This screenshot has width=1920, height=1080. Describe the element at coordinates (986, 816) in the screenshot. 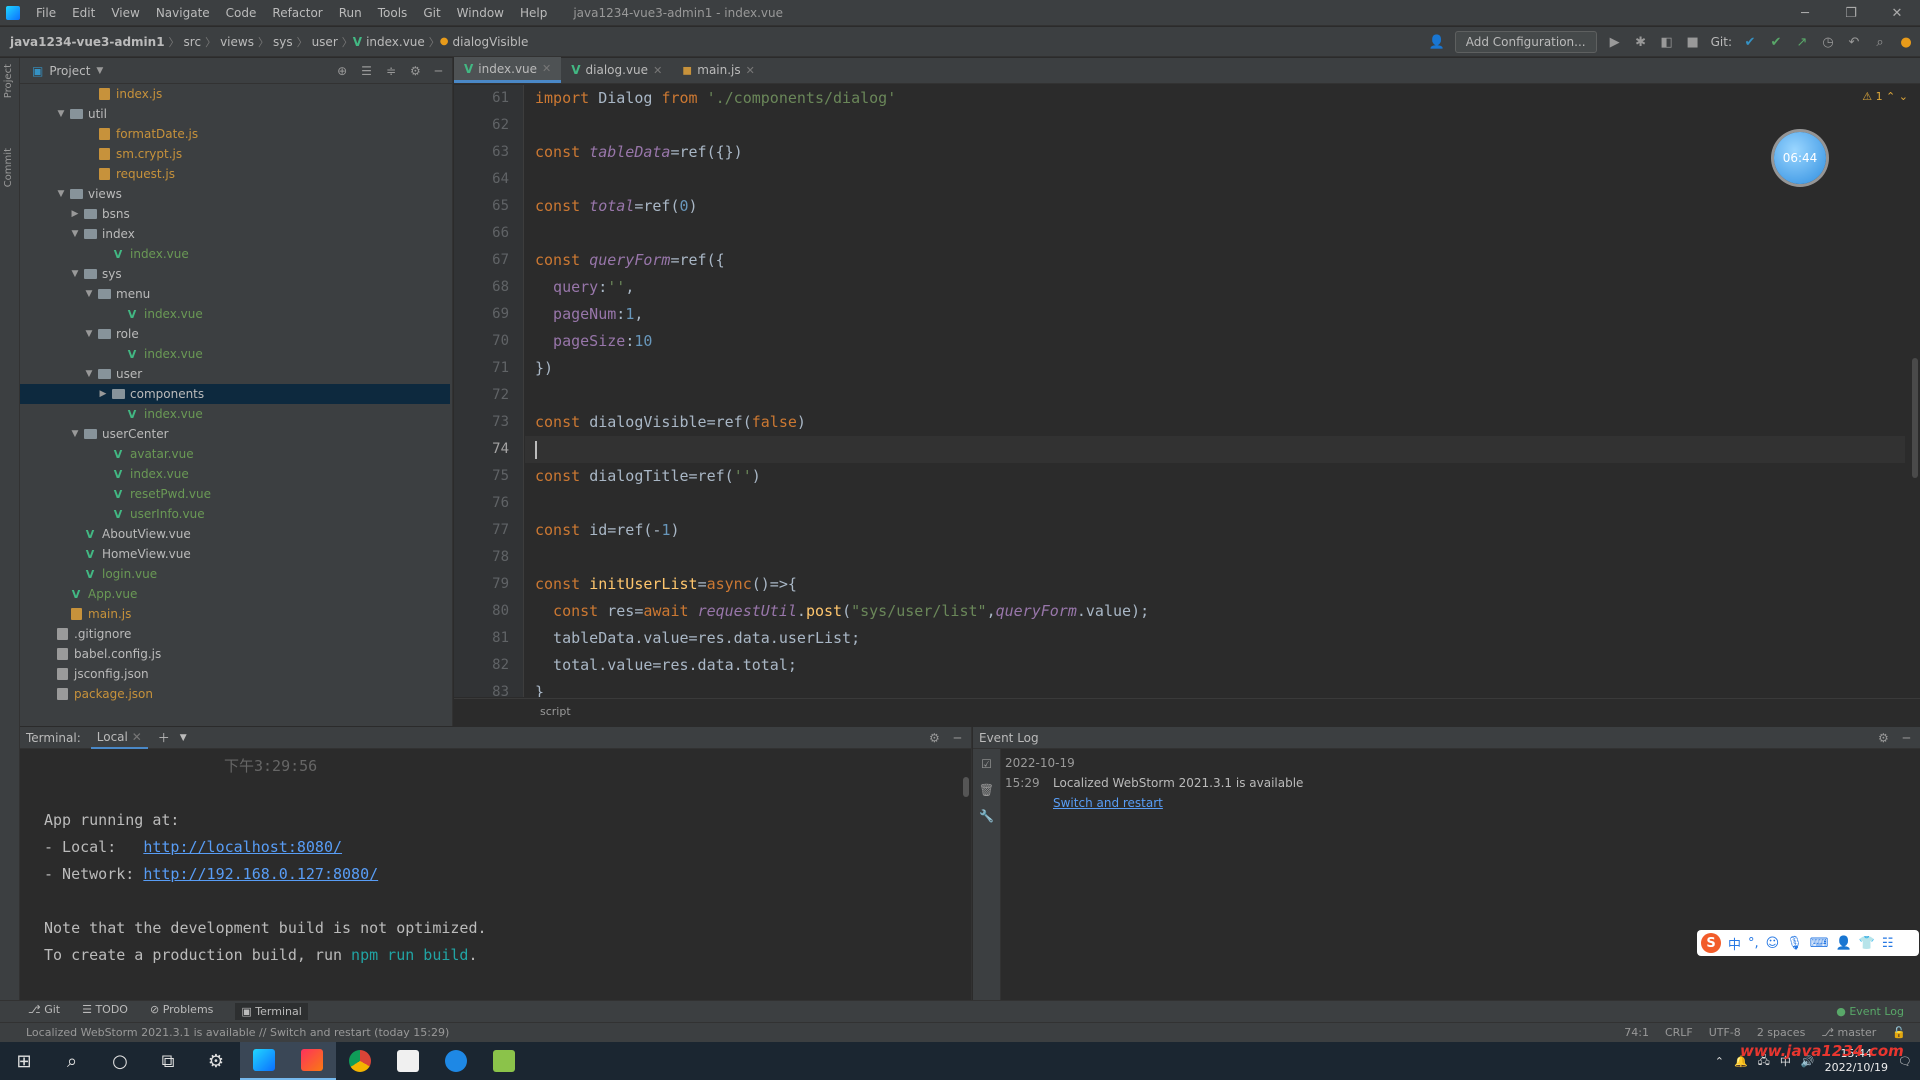

I see `wrench-icon: 🔧` at that location.